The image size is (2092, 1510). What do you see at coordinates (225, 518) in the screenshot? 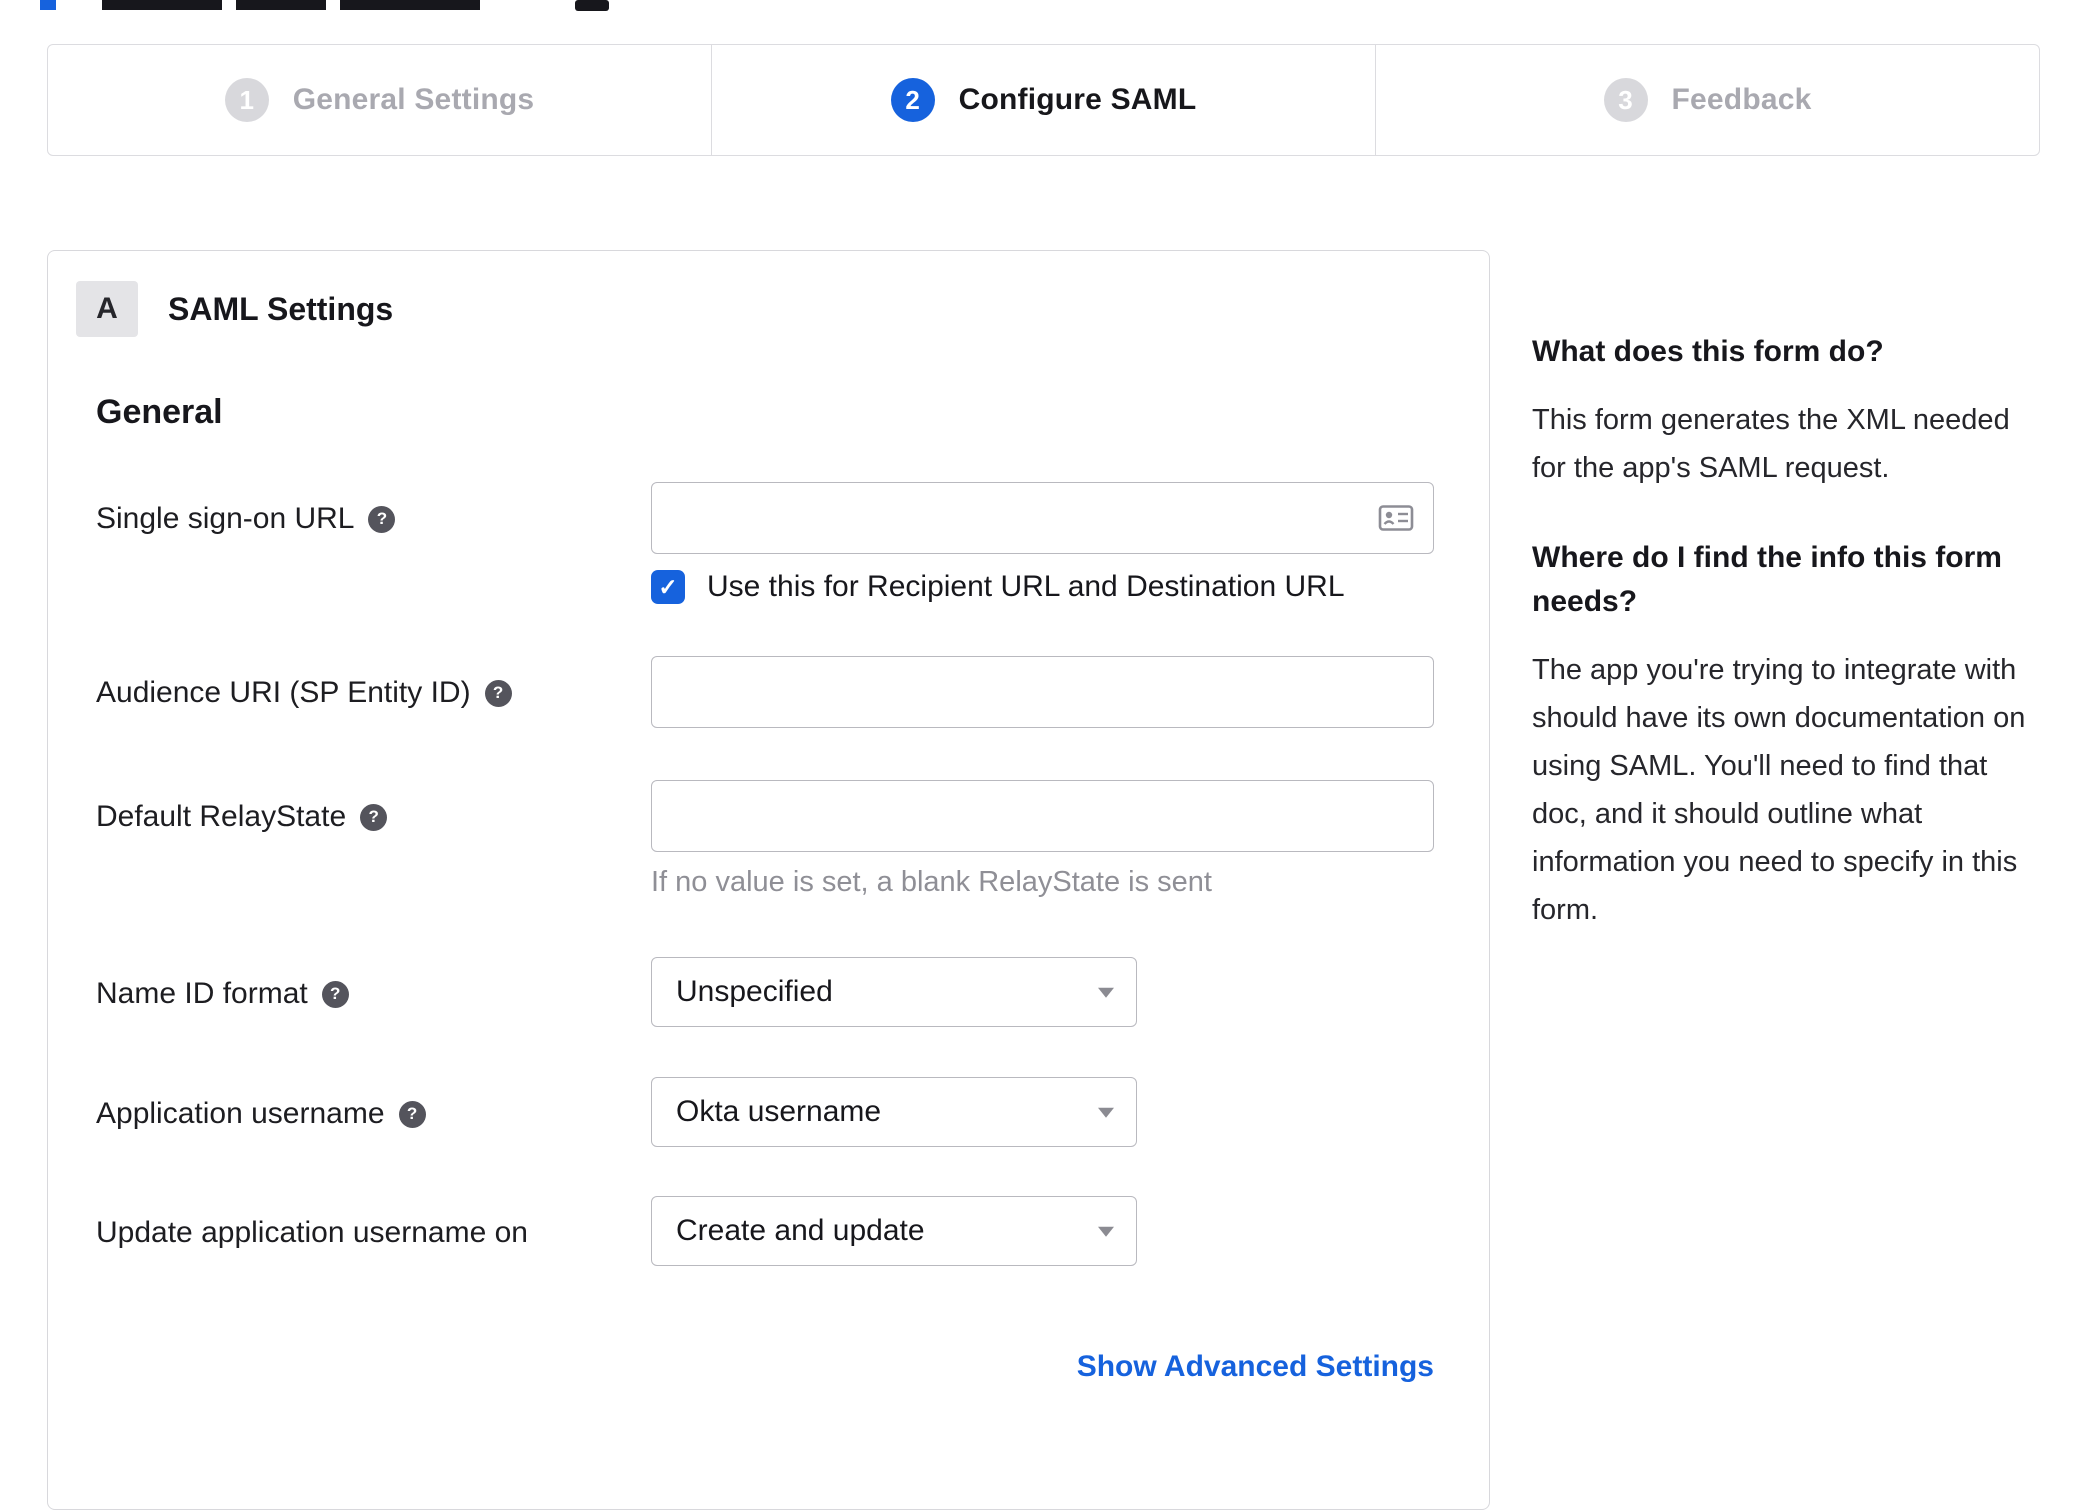
I see `sso-url-label: Single sign-on URL` at bounding box center [225, 518].